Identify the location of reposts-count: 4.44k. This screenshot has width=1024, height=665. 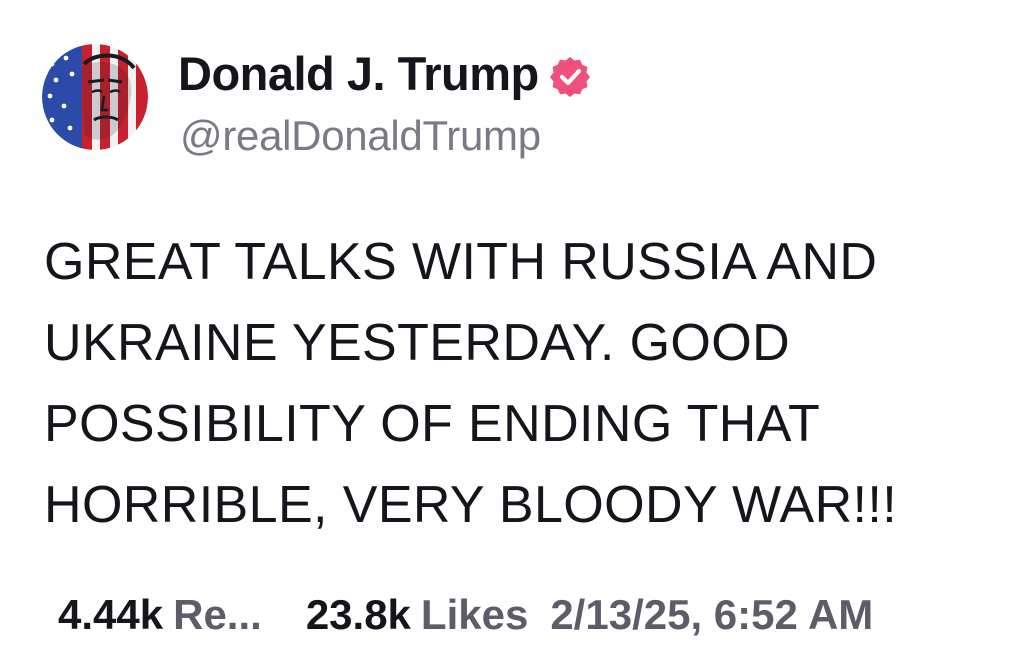
(111, 614).